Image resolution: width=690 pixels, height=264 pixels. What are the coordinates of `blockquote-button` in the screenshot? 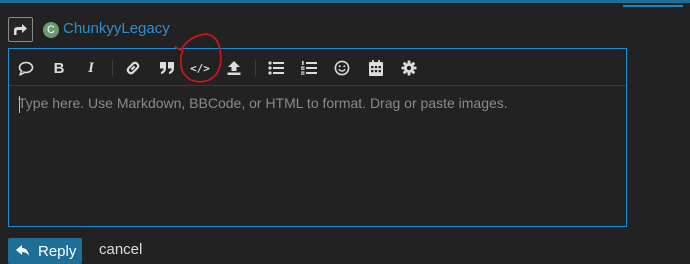 It's located at (167, 68).